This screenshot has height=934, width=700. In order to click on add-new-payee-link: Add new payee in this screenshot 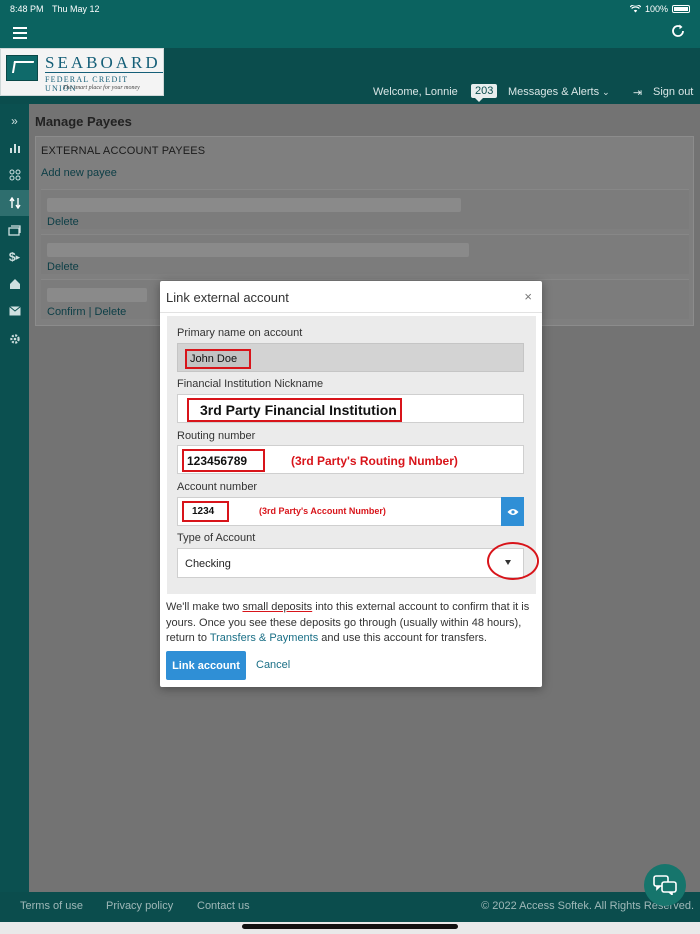, I will do `click(79, 173)`.